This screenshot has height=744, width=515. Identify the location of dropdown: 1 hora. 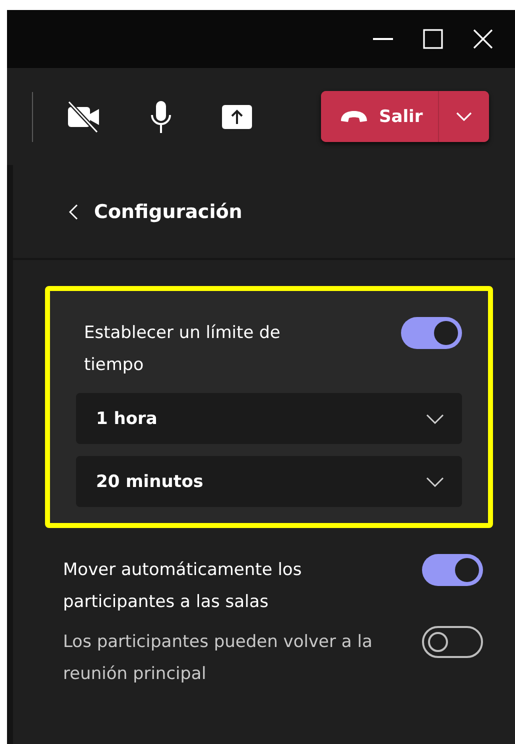
(269, 418).